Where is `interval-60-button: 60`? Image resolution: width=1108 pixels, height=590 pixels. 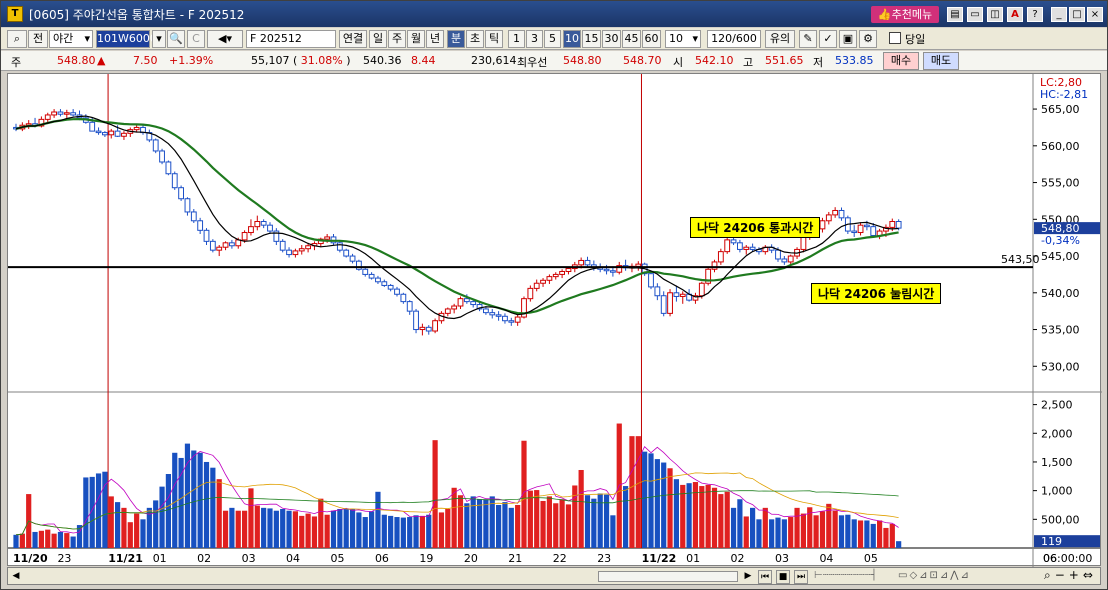
interval-60-button: 60 is located at coordinates (651, 39).